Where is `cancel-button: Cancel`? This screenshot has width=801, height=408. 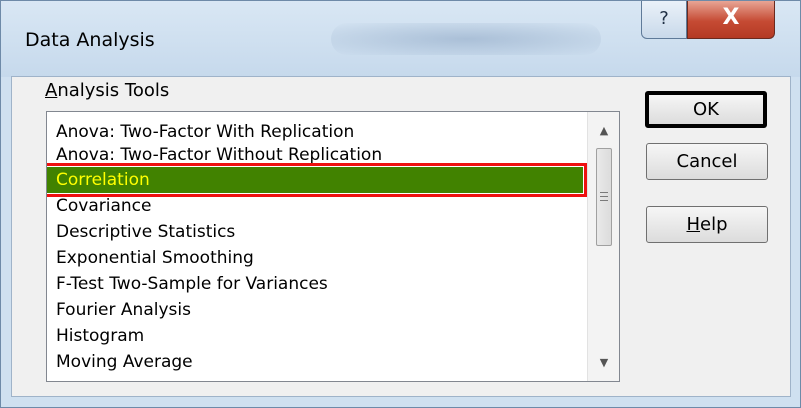 cancel-button: Cancel is located at coordinates (707, 161).